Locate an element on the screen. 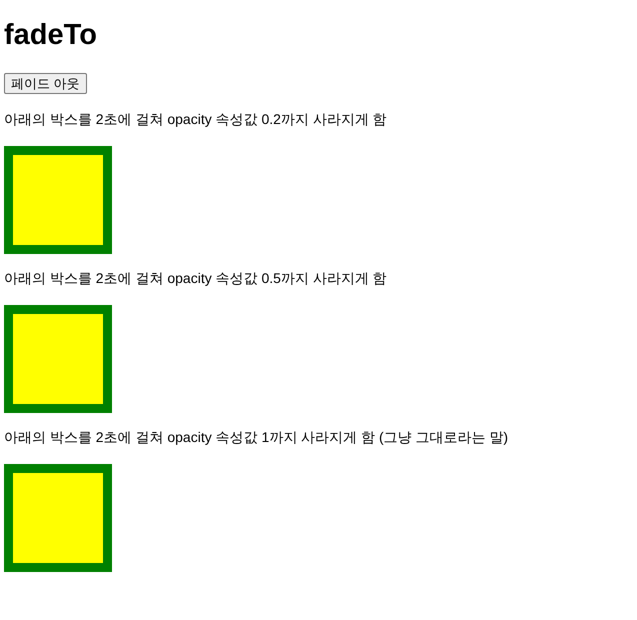 The image size is (637, 620). caption-text: 아래의 박스를 2초에 걸쳐 opacity 속성값 1까지 사라지게 함 (그냥 그대로라는 말) is located at coordinates (256, 437).